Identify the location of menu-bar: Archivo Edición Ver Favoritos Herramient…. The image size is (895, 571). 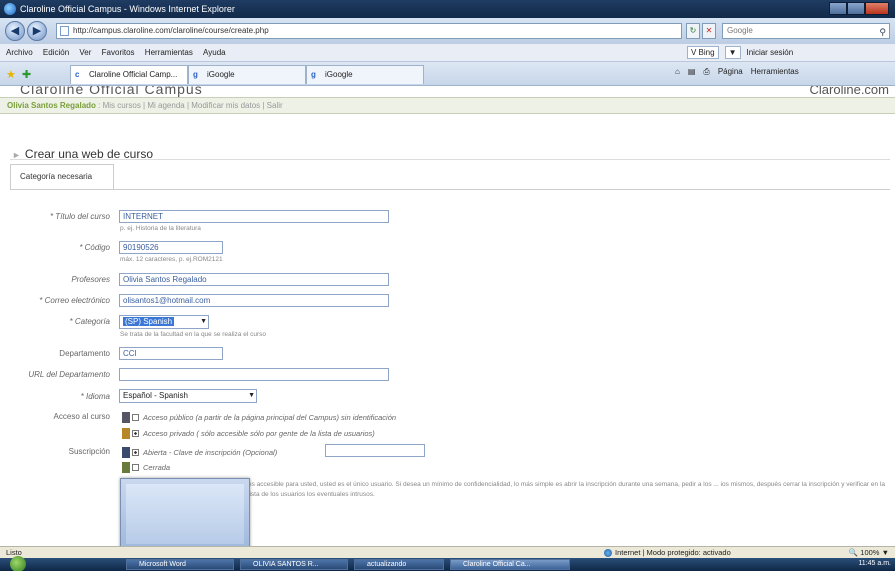
(447, 53).